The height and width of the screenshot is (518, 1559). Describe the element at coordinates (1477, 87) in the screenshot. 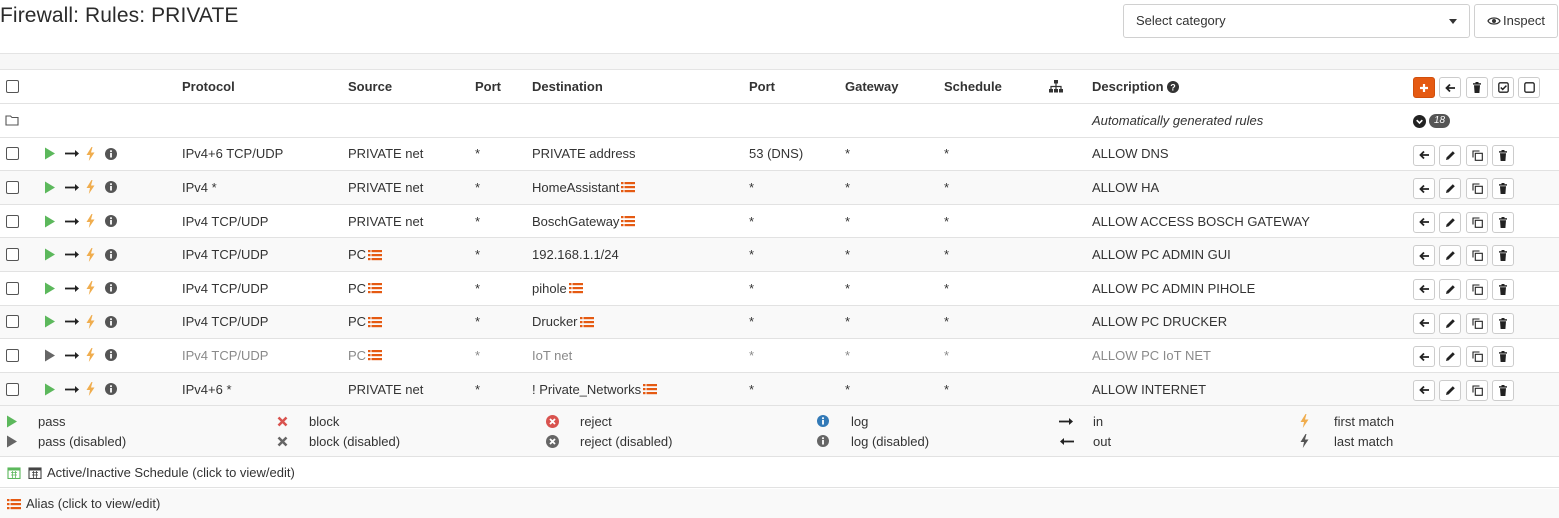

I see `delete-selected-button` at that location.